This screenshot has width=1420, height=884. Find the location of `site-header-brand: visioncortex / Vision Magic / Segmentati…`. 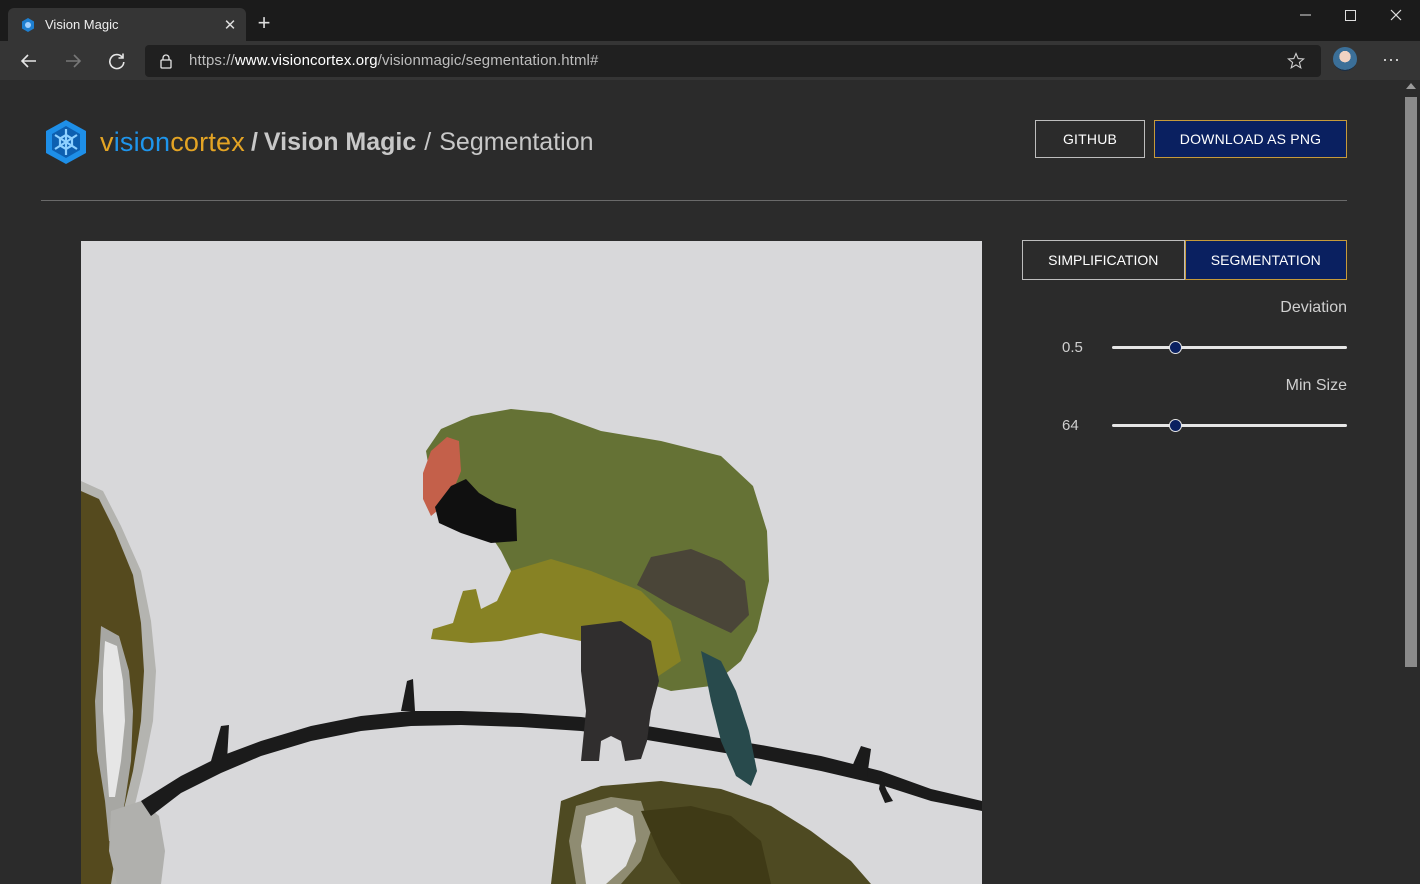

site-header-brand: visioncortex / Vision Magic / Segmentati… is located at coordinates (319, 142).